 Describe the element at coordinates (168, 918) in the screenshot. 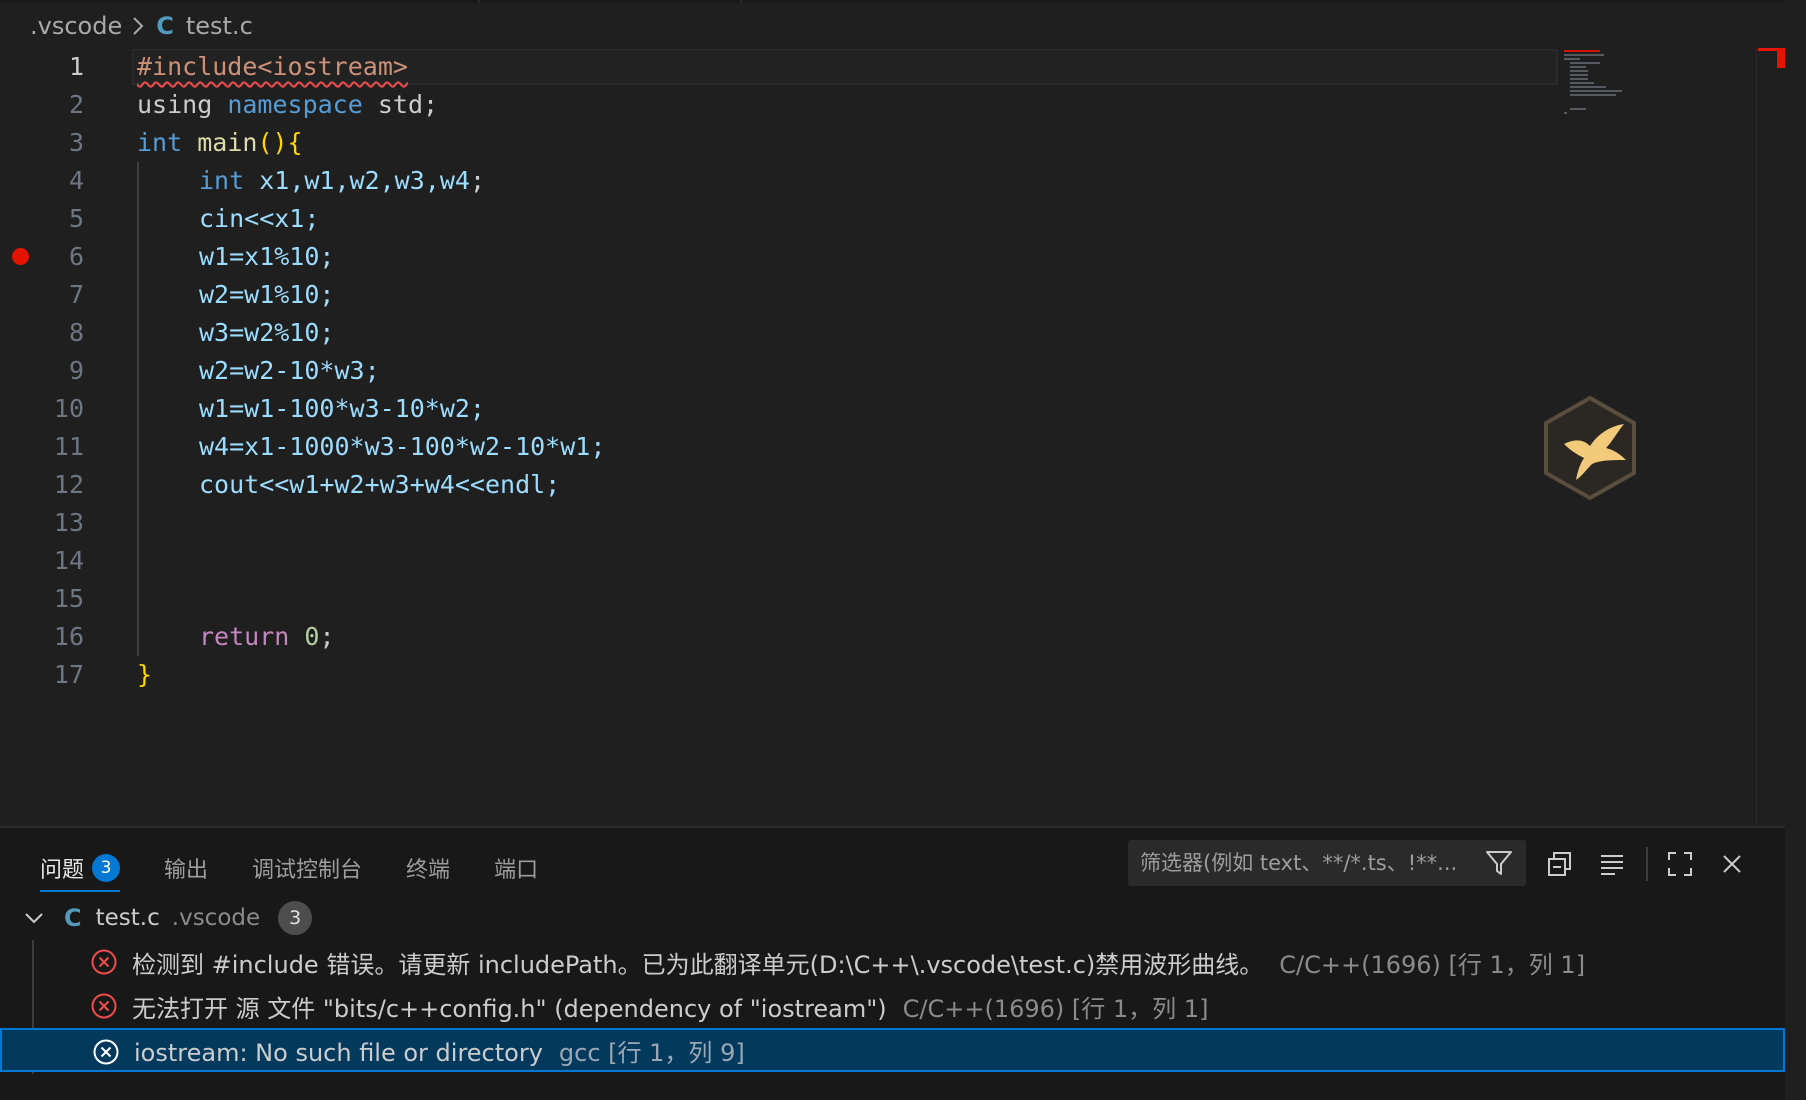

I see `problem-file-group: C test.c .vscode 3` at that location.